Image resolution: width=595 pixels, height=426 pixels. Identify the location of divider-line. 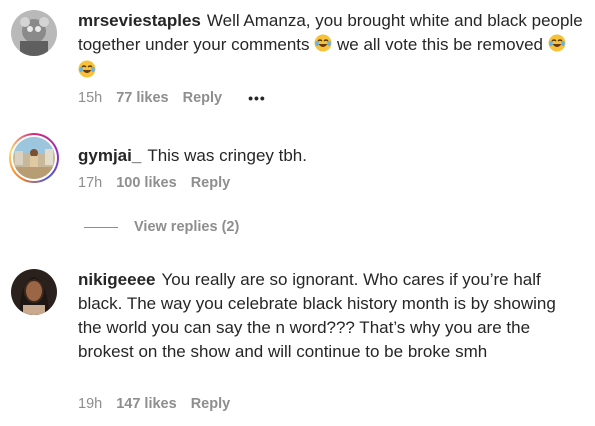
(101, 227).